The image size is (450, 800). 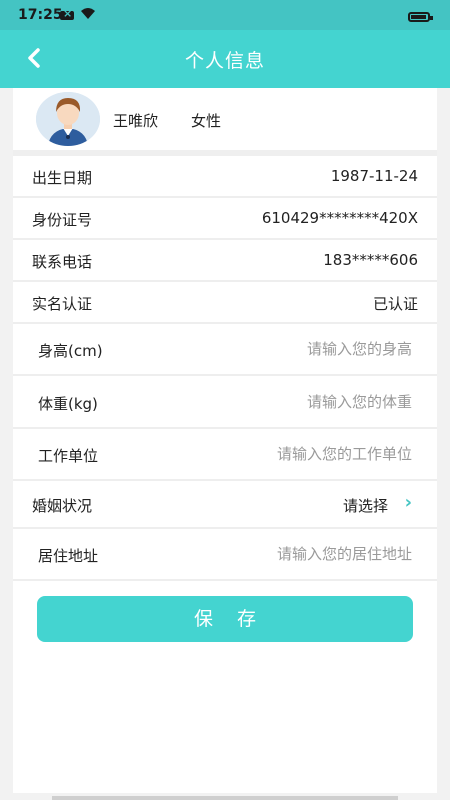 What do you see at coordinates (408, 502) in the screenshot?
I see `chevron-right-icon: ›` at bounding box center [408, 502].